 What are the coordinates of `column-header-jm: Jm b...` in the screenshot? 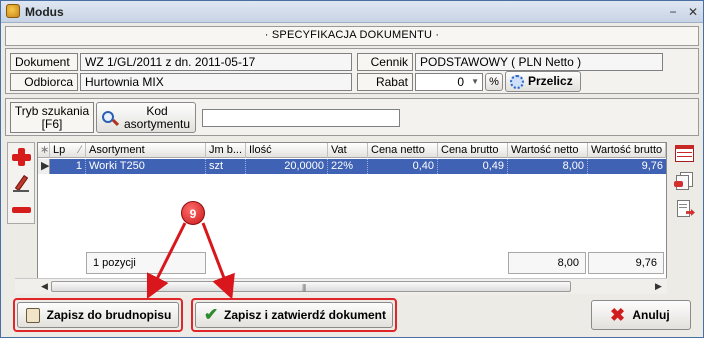 It's located at (226, 150).